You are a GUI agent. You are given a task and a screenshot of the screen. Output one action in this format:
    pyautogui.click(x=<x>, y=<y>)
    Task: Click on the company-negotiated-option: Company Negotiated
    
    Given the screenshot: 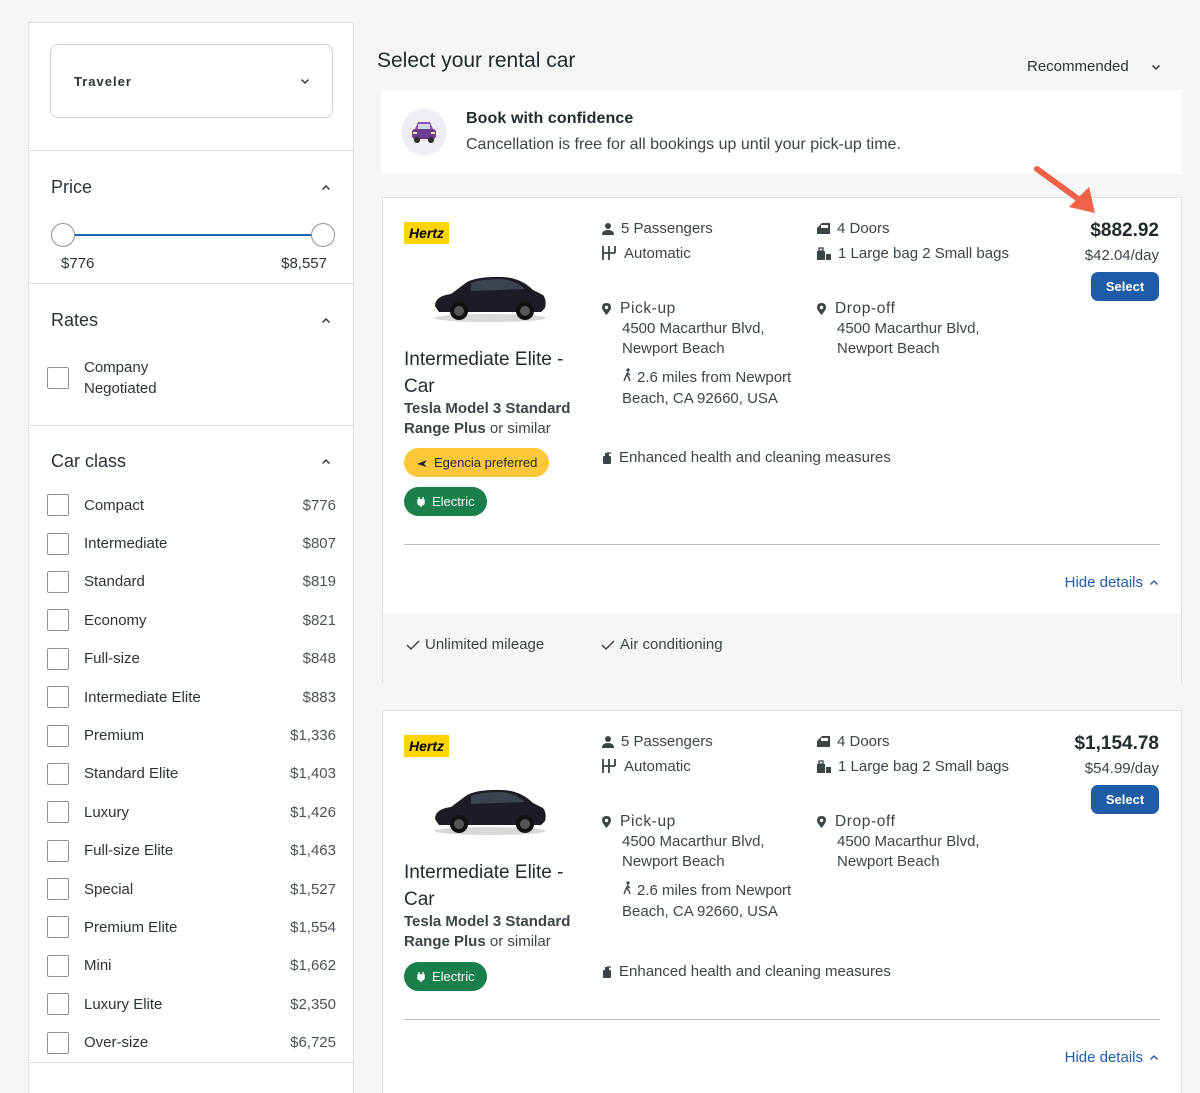 What is the action you would take?
    pyautogui.click(x=125, y=378)
    